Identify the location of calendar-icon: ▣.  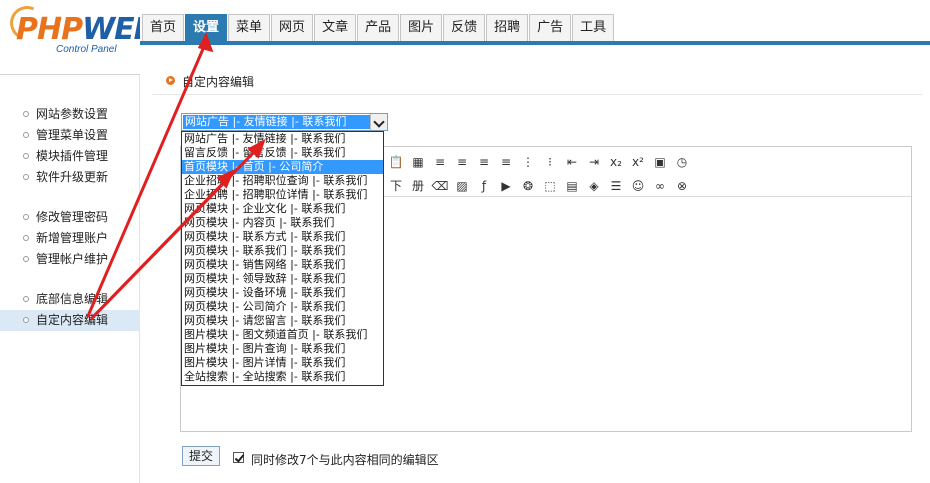
(660, 162).